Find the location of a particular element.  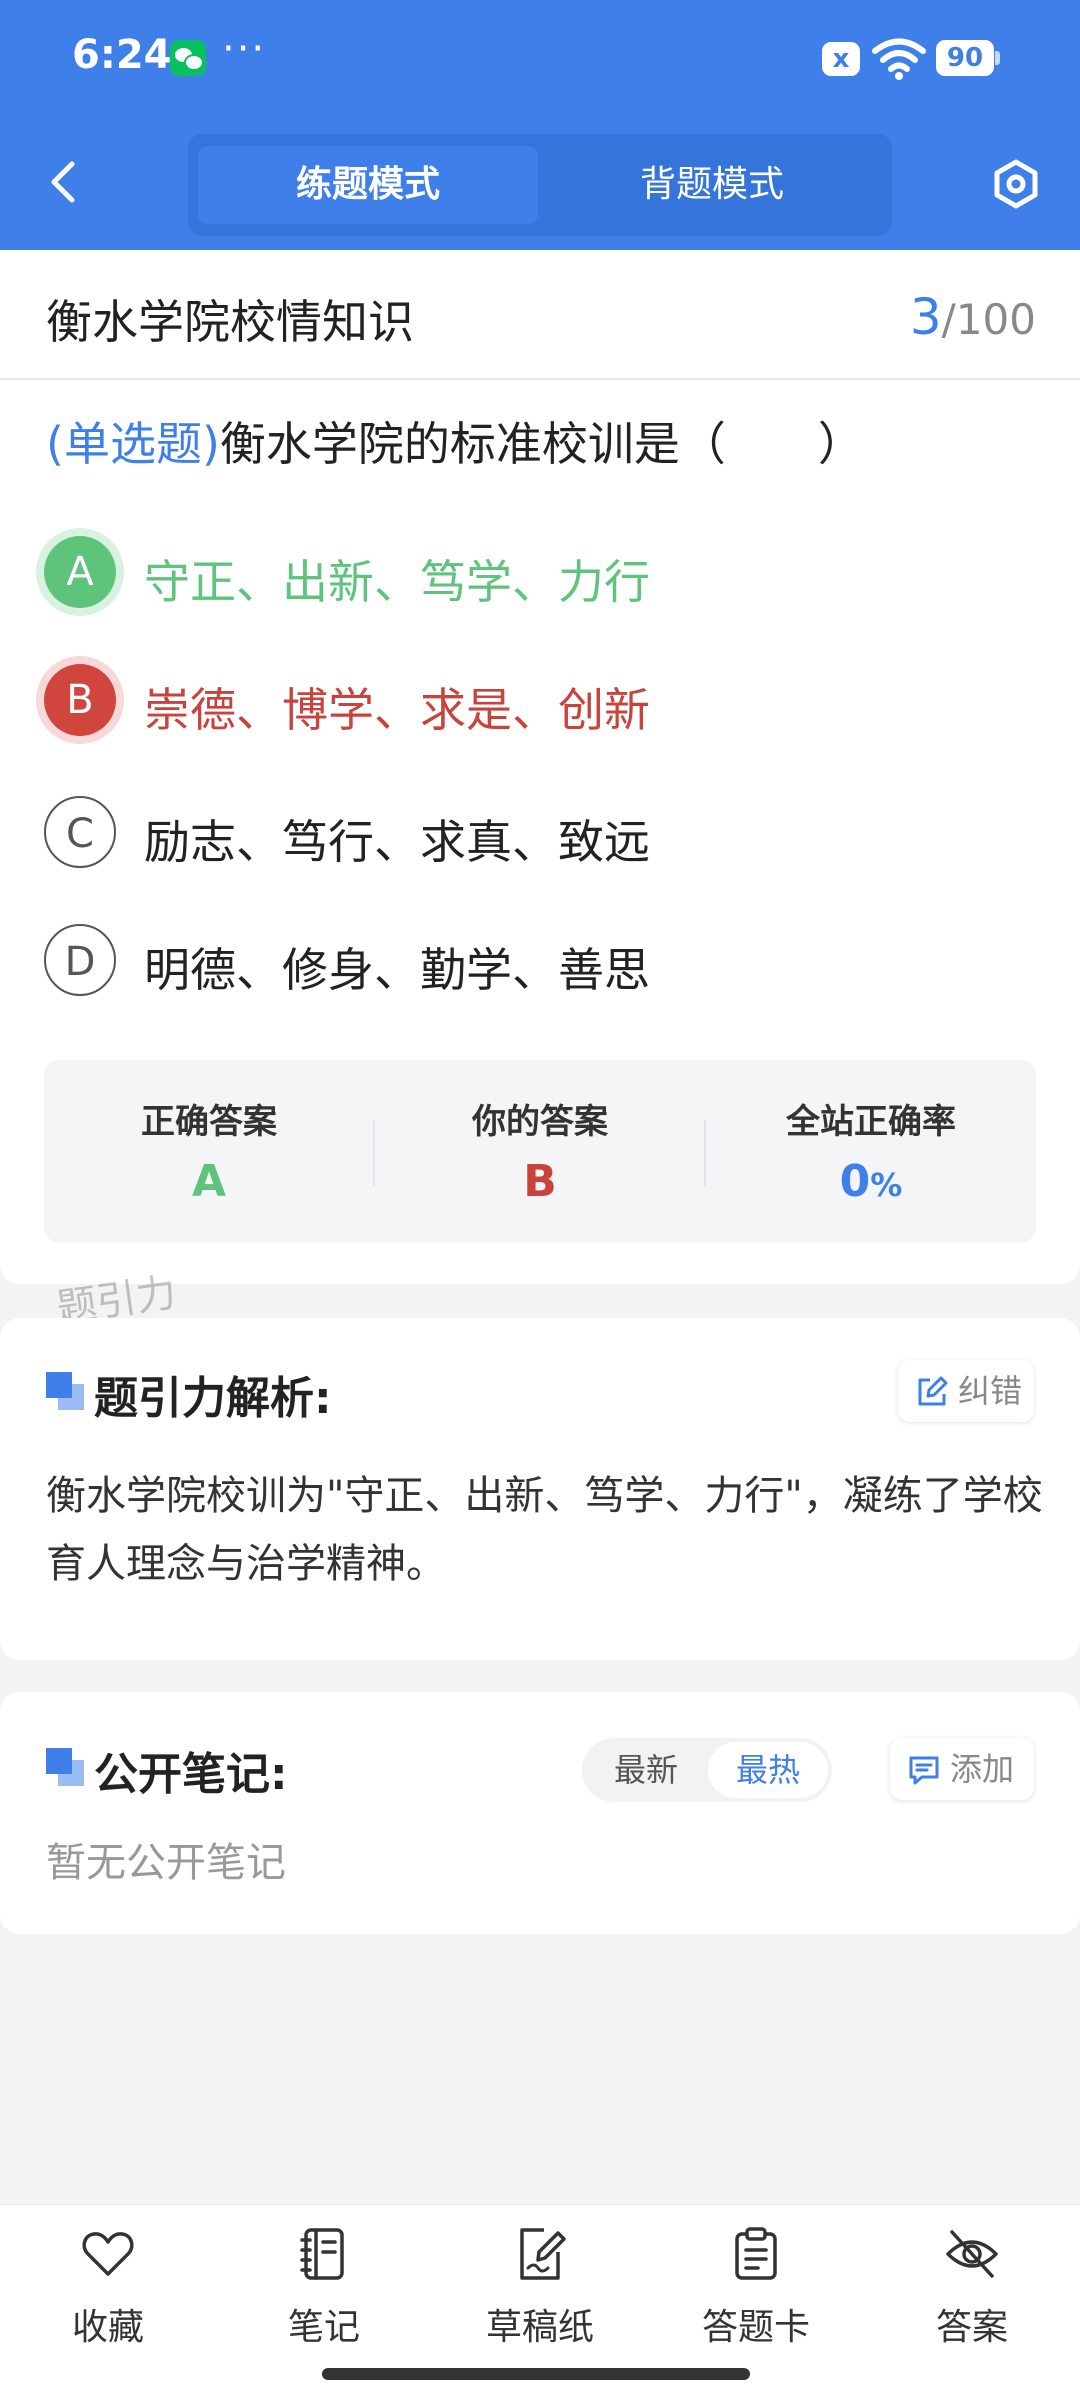

option-b: B 崇德、博学、求是、创新 is located at coordinates (544, 704).